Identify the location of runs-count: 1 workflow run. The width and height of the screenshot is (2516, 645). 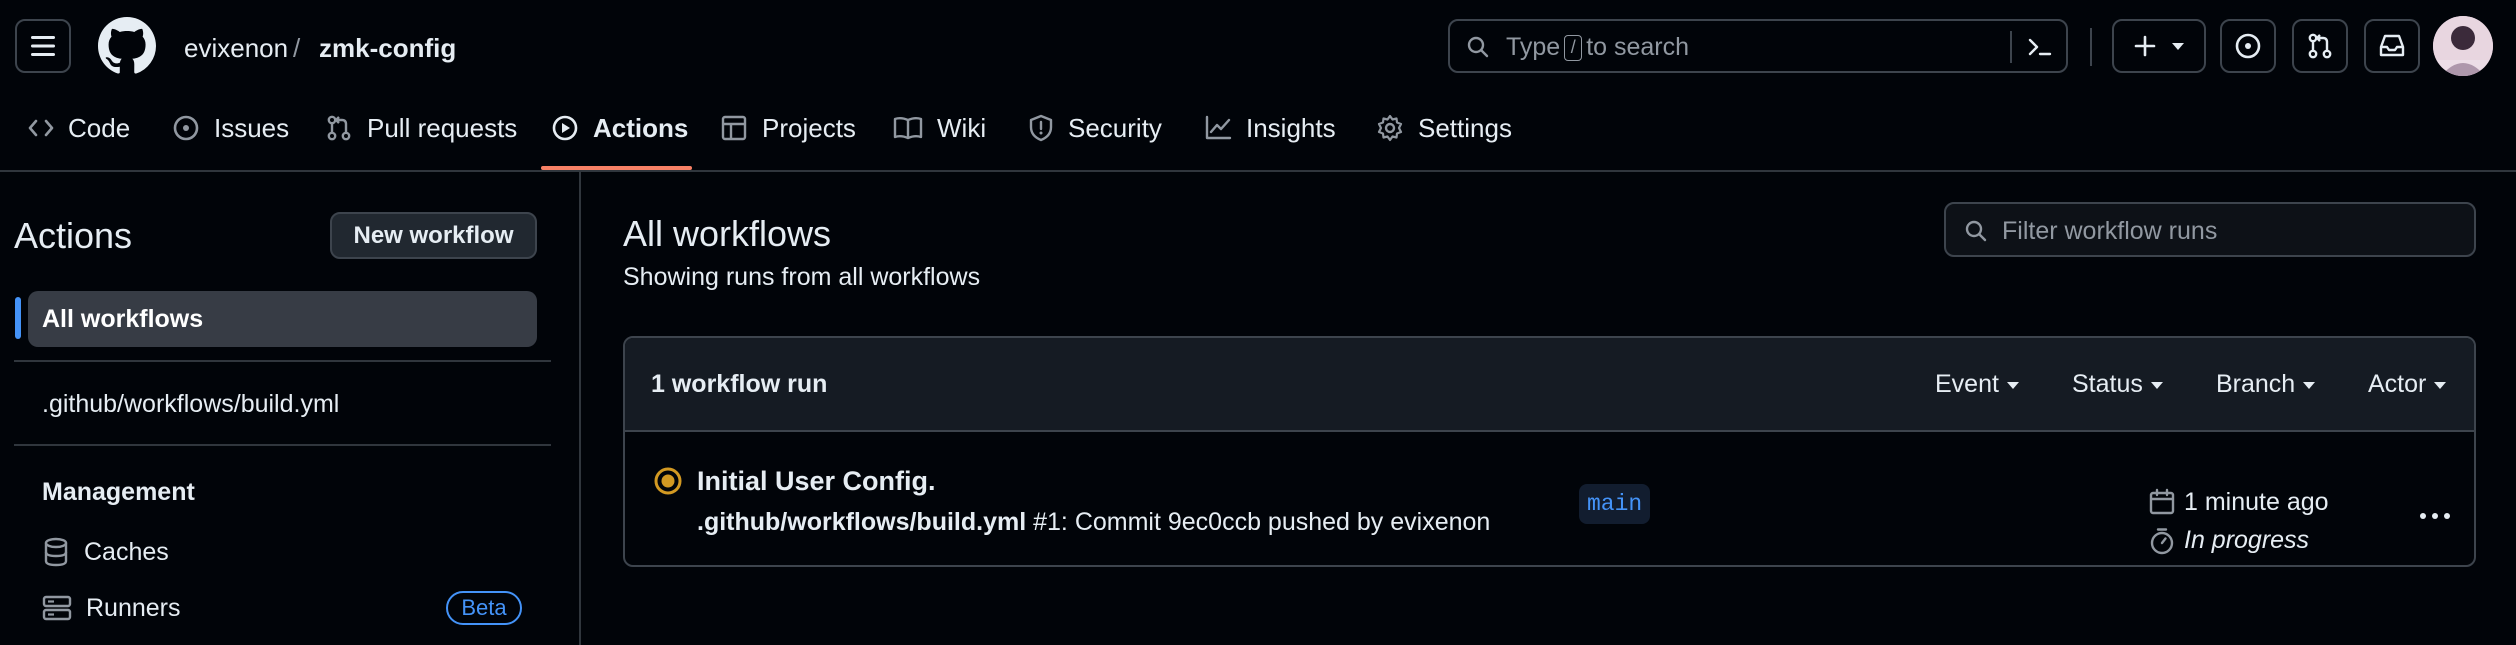
(739, 384).